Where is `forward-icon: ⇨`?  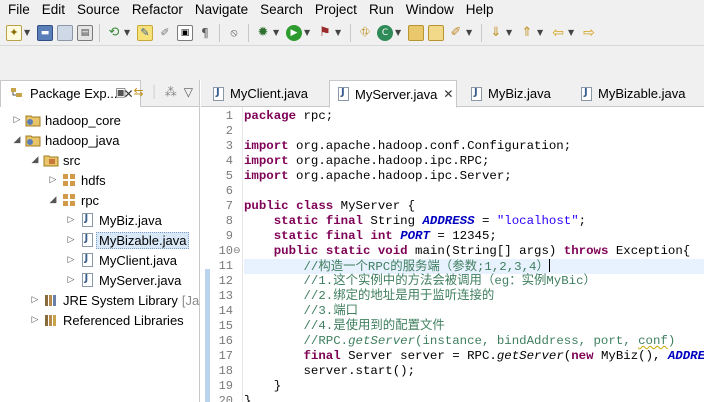 forward-icon: ⇨ is located at coordinates (589, 33).